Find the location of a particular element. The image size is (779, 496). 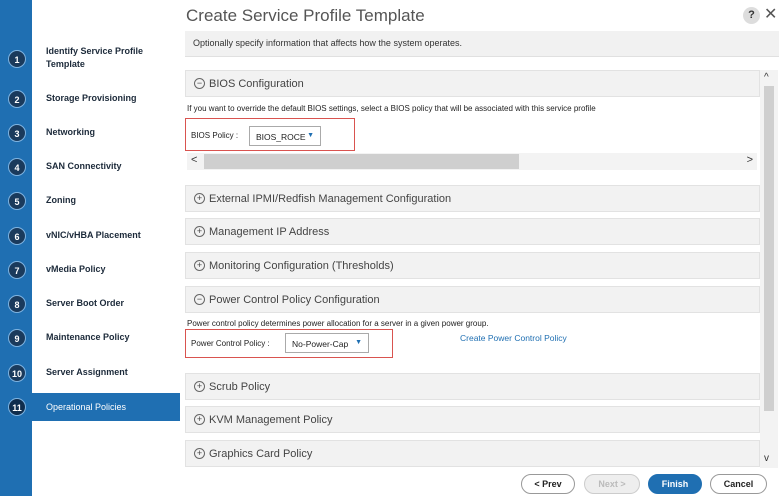

step-label: Networking is located at coordinates (71, 132).